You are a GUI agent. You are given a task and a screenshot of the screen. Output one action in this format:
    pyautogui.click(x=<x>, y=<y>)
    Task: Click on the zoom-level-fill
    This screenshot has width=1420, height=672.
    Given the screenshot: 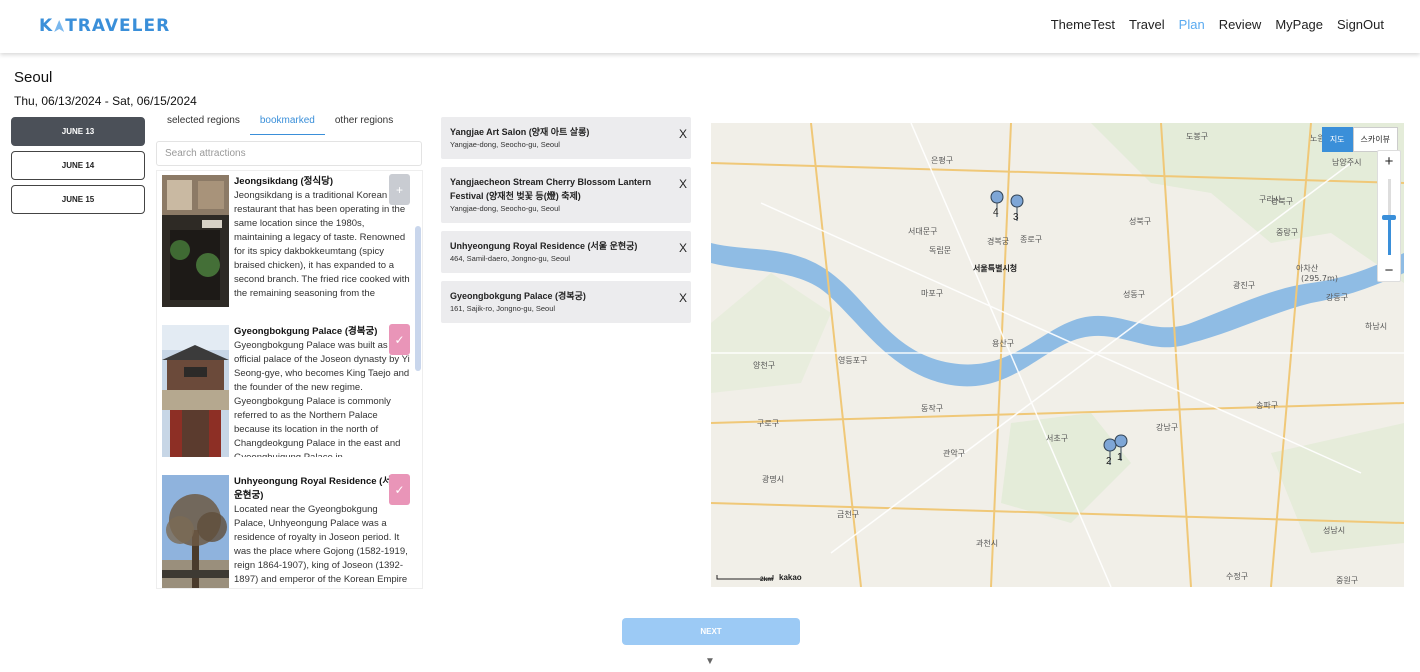 What is the action you would take?
    pyautogui.click(x=1389, y=236)
    